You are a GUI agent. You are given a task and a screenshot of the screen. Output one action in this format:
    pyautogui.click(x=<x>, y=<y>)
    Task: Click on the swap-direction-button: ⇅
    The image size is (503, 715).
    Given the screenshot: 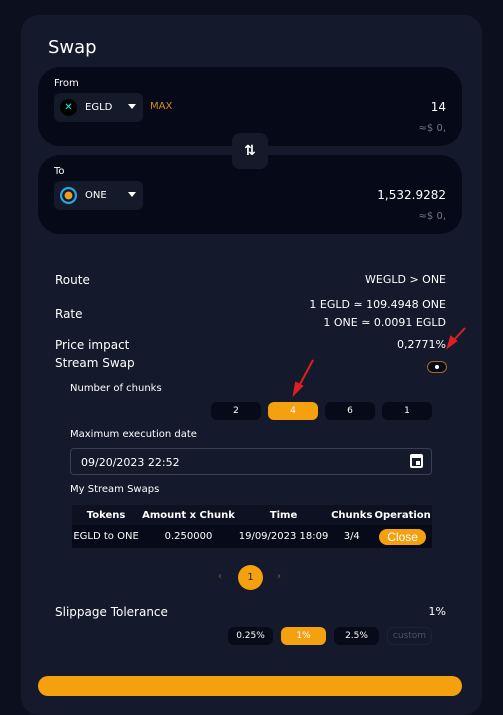 What is the action you would take?
    pyautogui.click(x=250, y=151)
    